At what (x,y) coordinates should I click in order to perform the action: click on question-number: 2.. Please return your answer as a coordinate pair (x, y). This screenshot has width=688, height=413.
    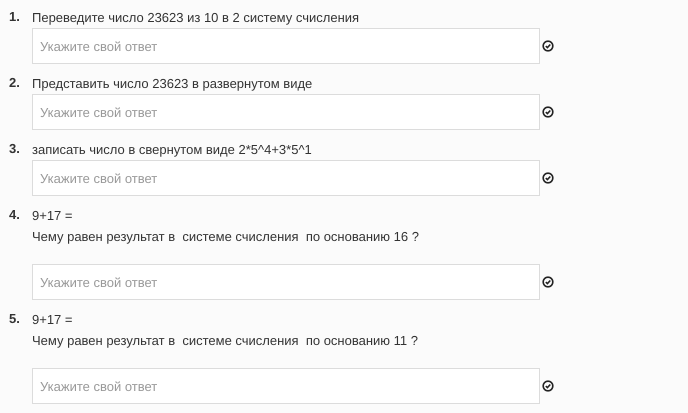
    Looking at the image, I should click on (15, 83).